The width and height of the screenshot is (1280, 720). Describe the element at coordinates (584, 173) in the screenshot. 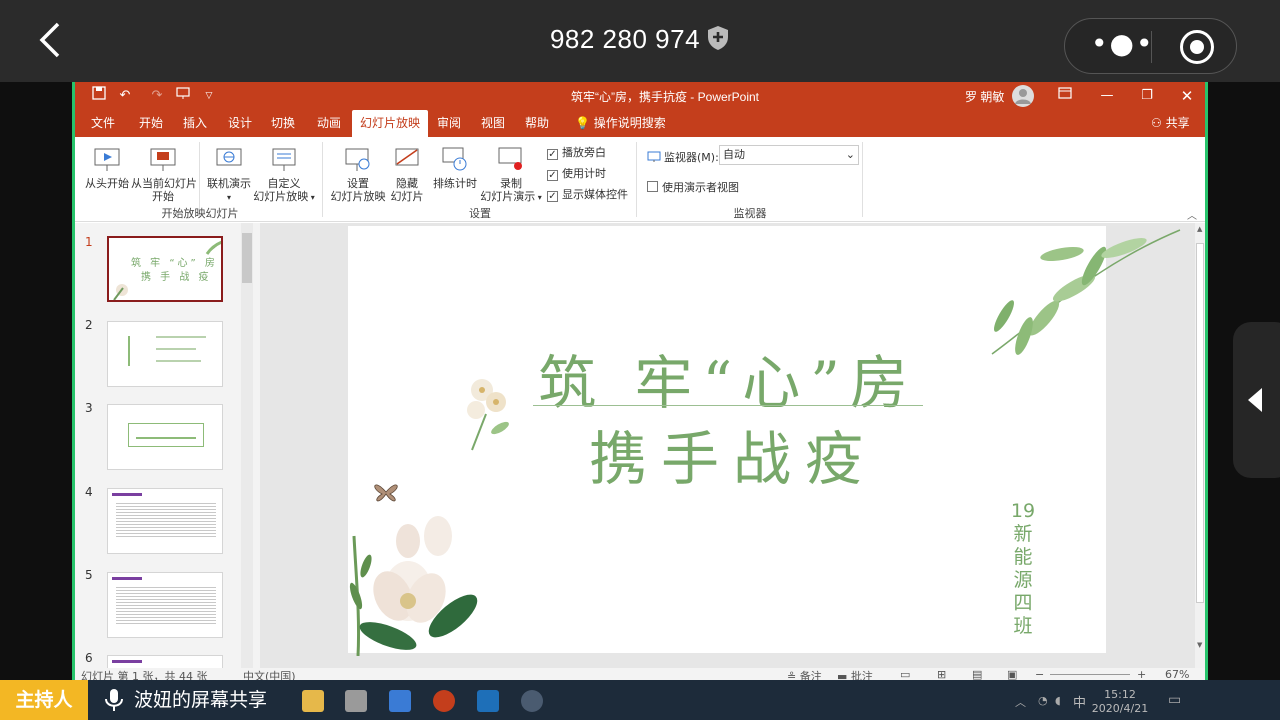

I see `use-timings-label: 使用计时` at that location.